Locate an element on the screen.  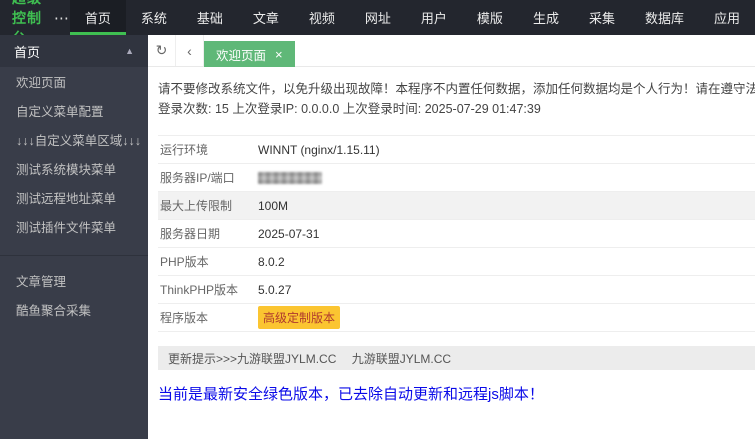
row-value: 高级定制版本 is located at coordinates (299, 317).